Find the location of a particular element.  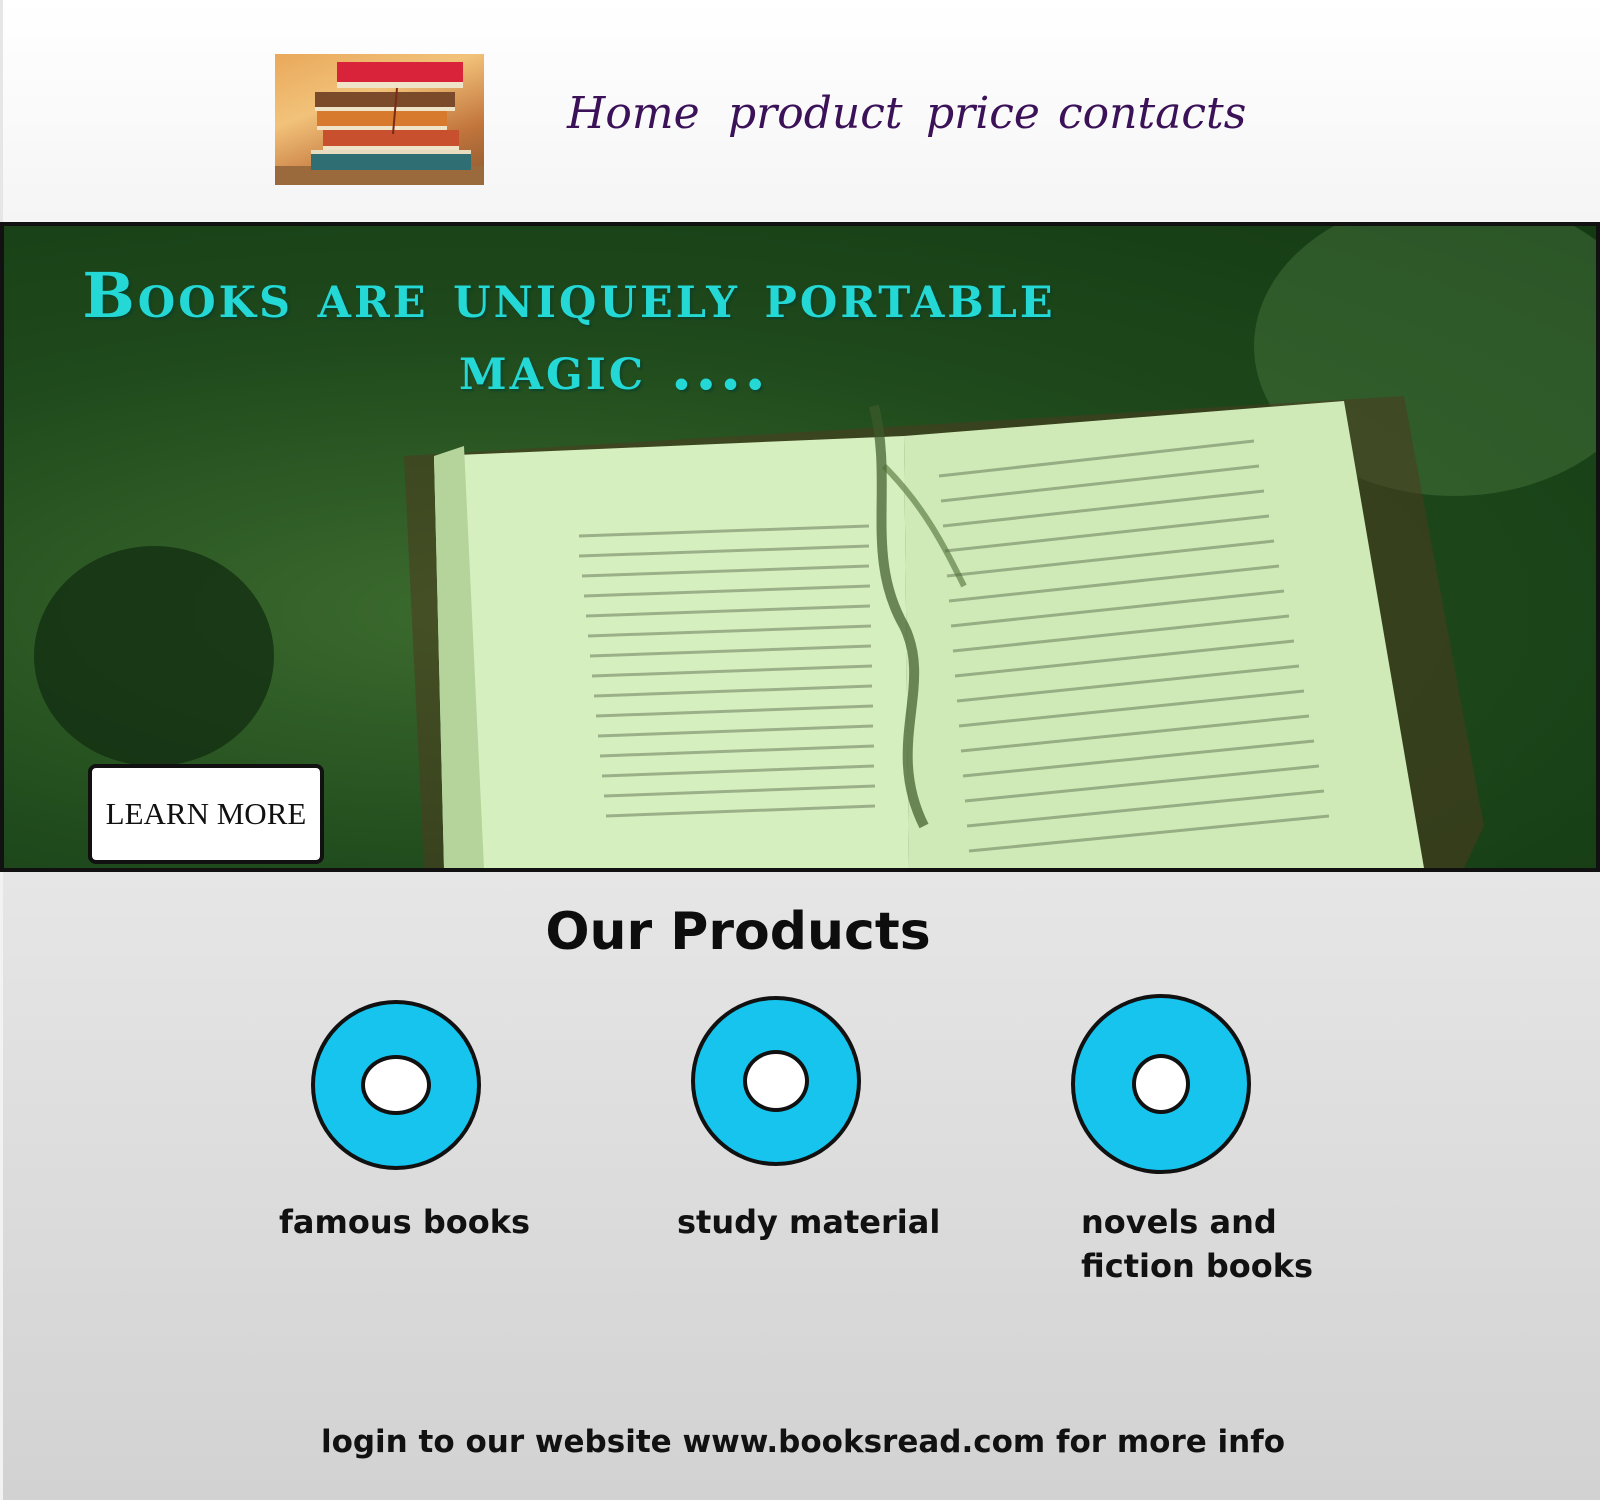

product-famous-books-ring-icon is located at coordinates (396, 1085).